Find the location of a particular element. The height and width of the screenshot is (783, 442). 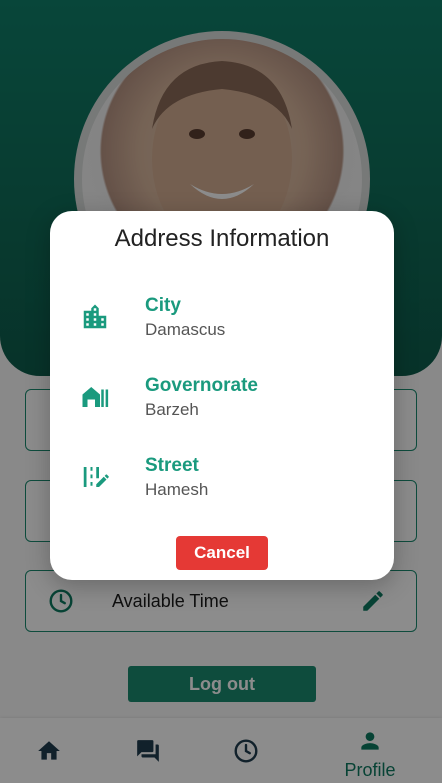

address-row-street: Street Hamesh is located at coordinates (222, 485).